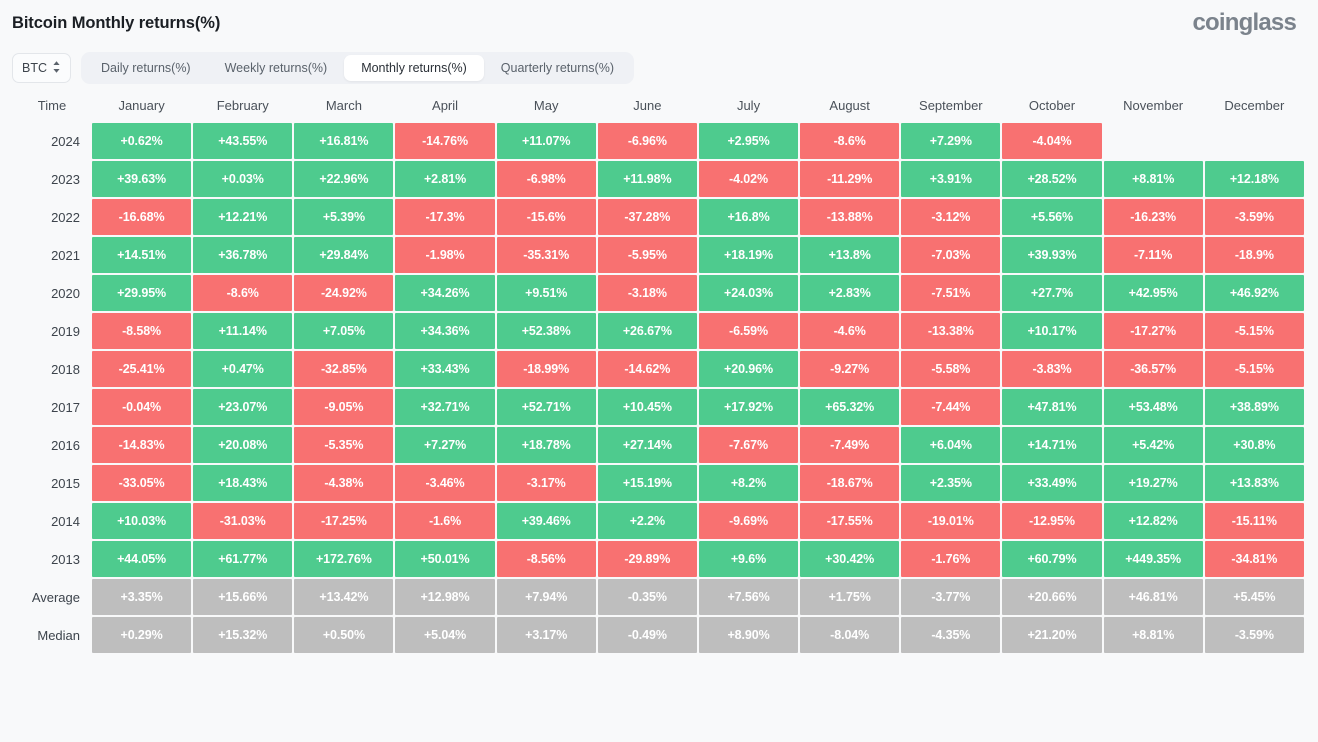  What do you see at coordinates (850, 369) in the screenshot?
I see `return-cell-2018-august: -9.27%` at bounding box center [850, 369].